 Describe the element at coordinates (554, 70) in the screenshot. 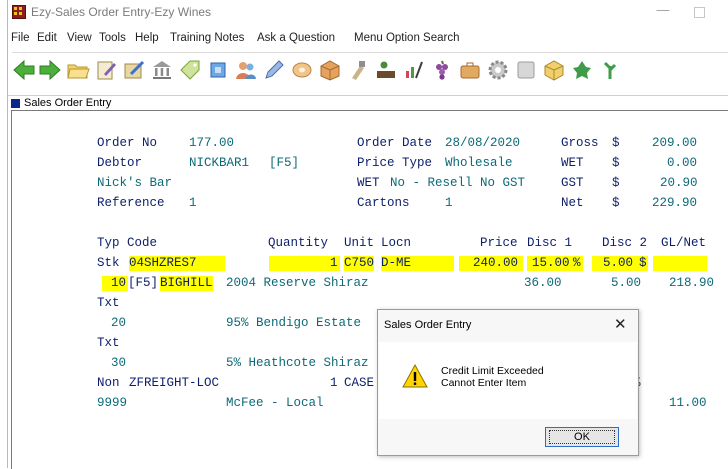

I see `cube-icon` at that location.